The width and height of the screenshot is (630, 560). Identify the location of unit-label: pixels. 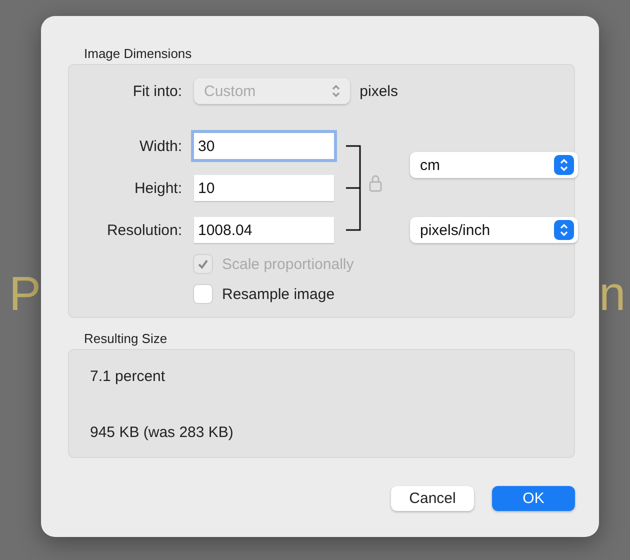
(379, 91).